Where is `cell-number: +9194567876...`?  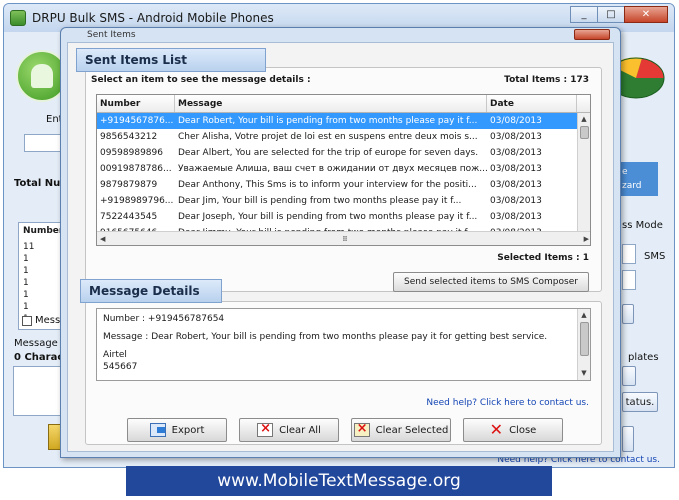 cell-number: +9194567876... is located at coordinates (137, 121).